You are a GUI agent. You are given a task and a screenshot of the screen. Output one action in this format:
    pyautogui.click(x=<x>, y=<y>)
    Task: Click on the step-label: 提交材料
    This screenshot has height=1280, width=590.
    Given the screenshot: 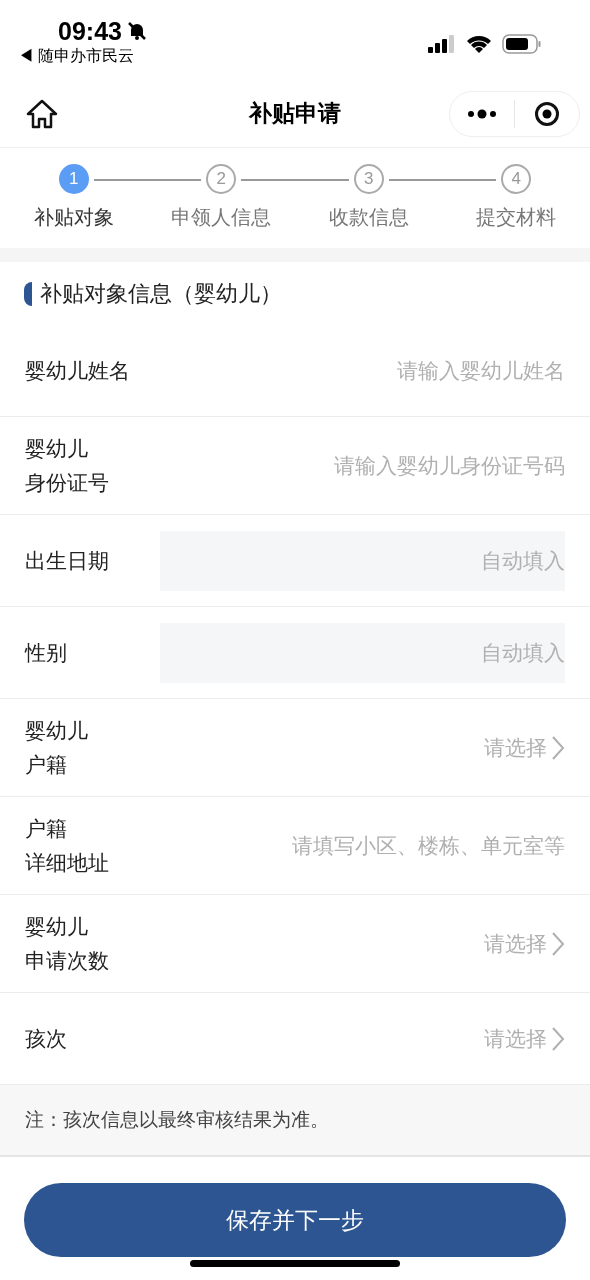 What is the action you would take?
    pyautogui.click(x=516, y=217)
    